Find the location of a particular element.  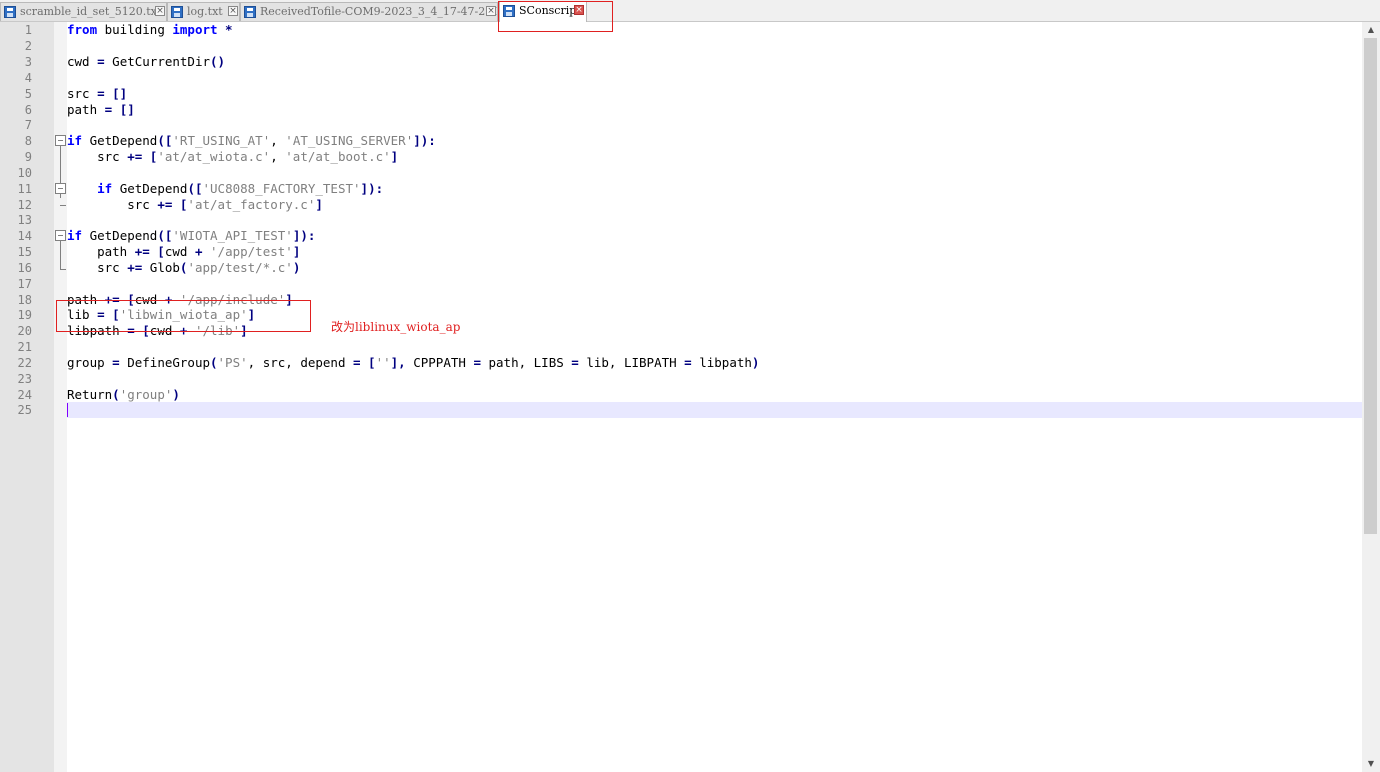

string-literal: 'AT_USING_SERVER' is located at coordinates (349, 140).